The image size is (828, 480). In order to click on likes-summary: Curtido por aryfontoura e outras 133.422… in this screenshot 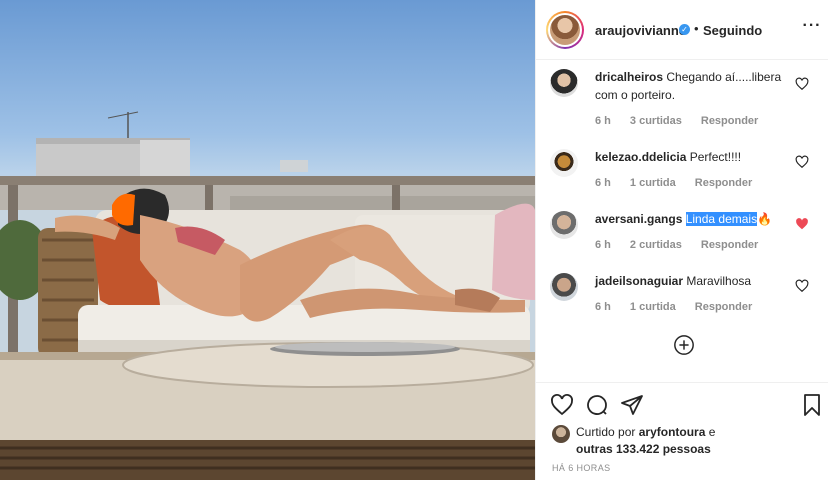, I will do `click(676, 441)`.